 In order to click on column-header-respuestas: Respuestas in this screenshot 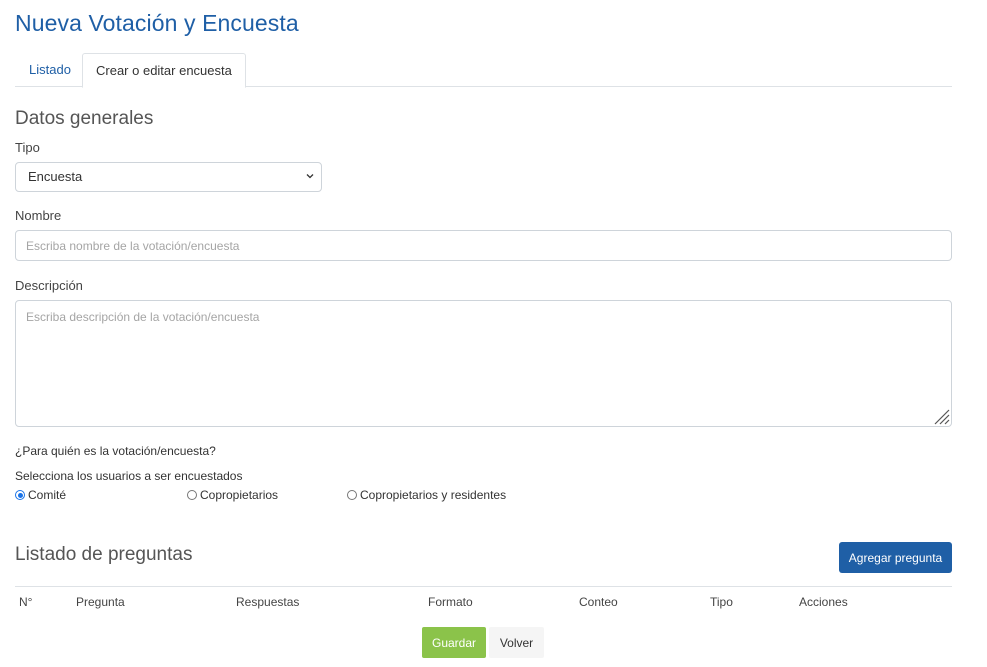, I will do `click(268, 602)`.